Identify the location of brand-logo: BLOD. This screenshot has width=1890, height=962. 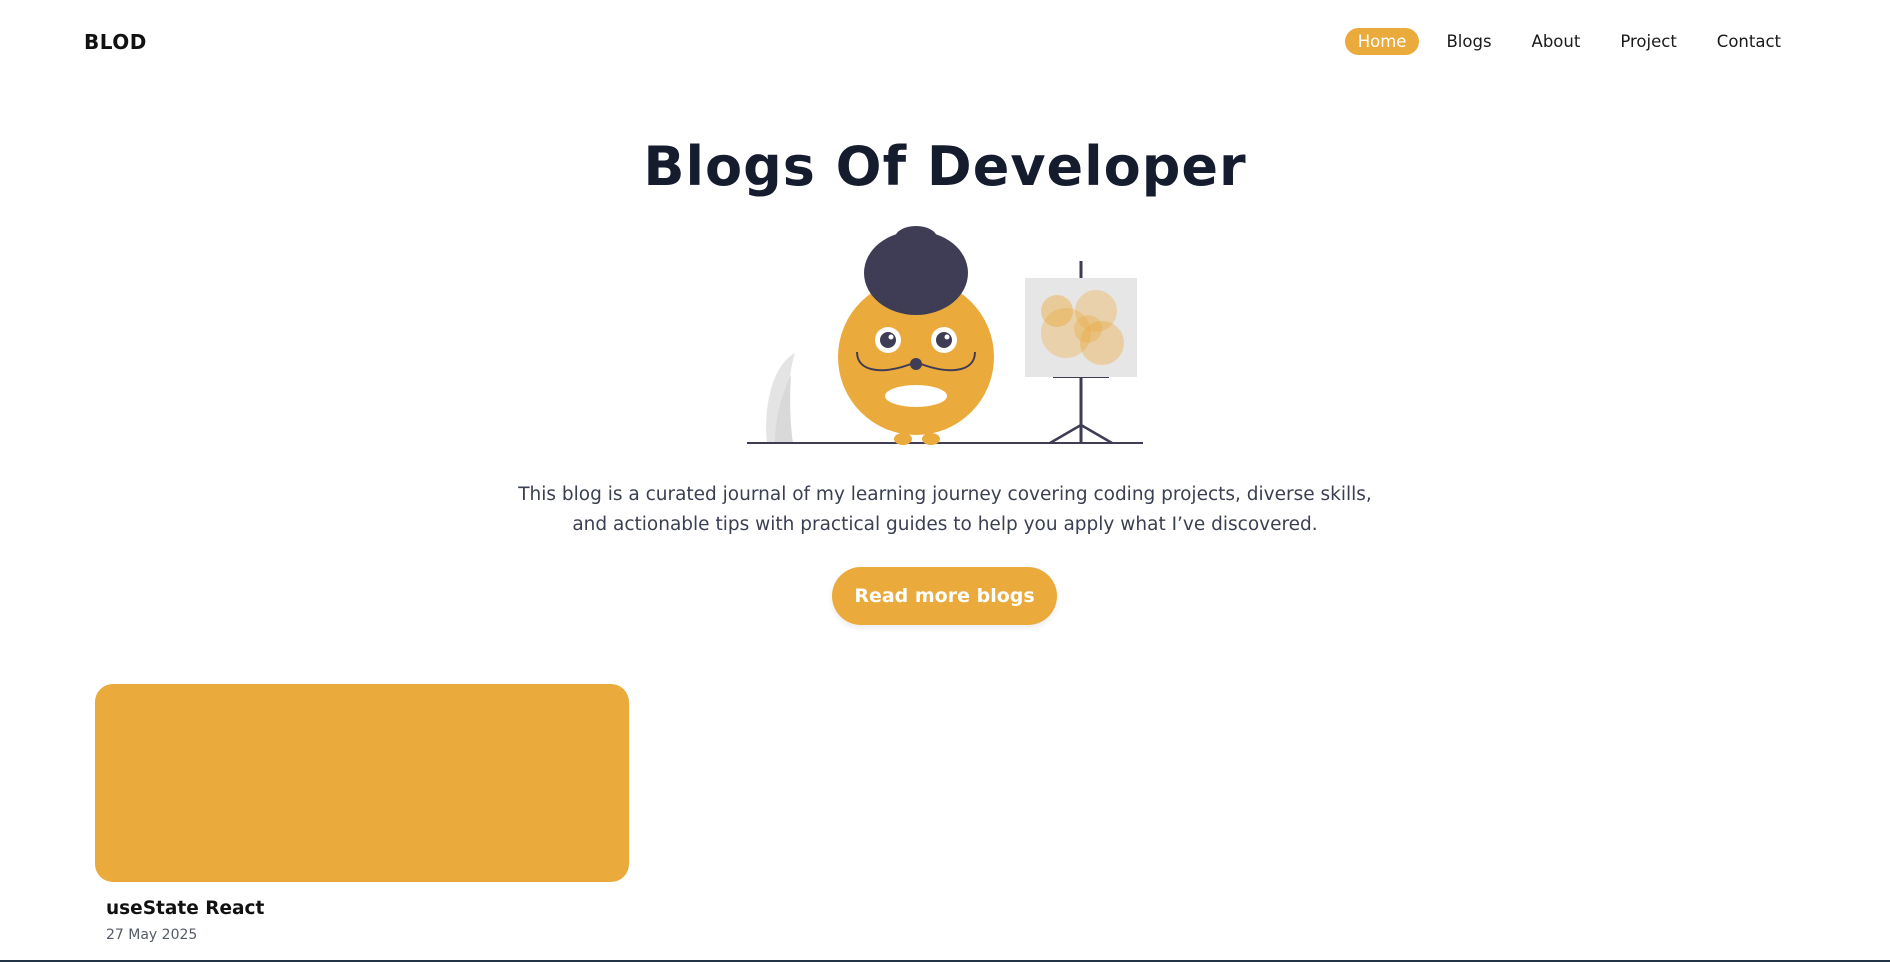
(115, 42).